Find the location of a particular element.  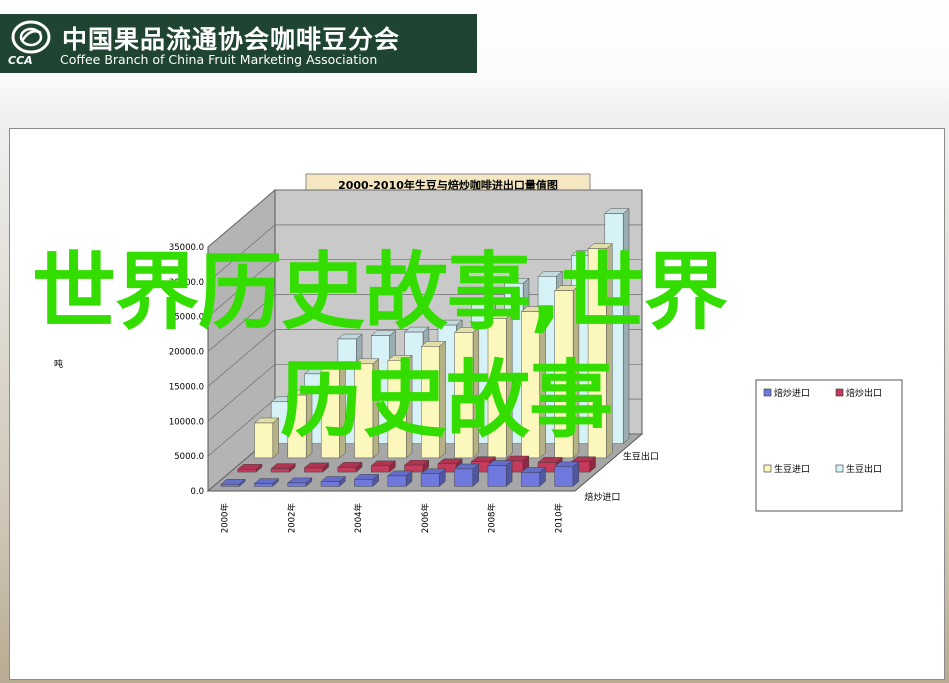

overlay-text-line-2: 历史故事 is located at coordinates (446, 400).